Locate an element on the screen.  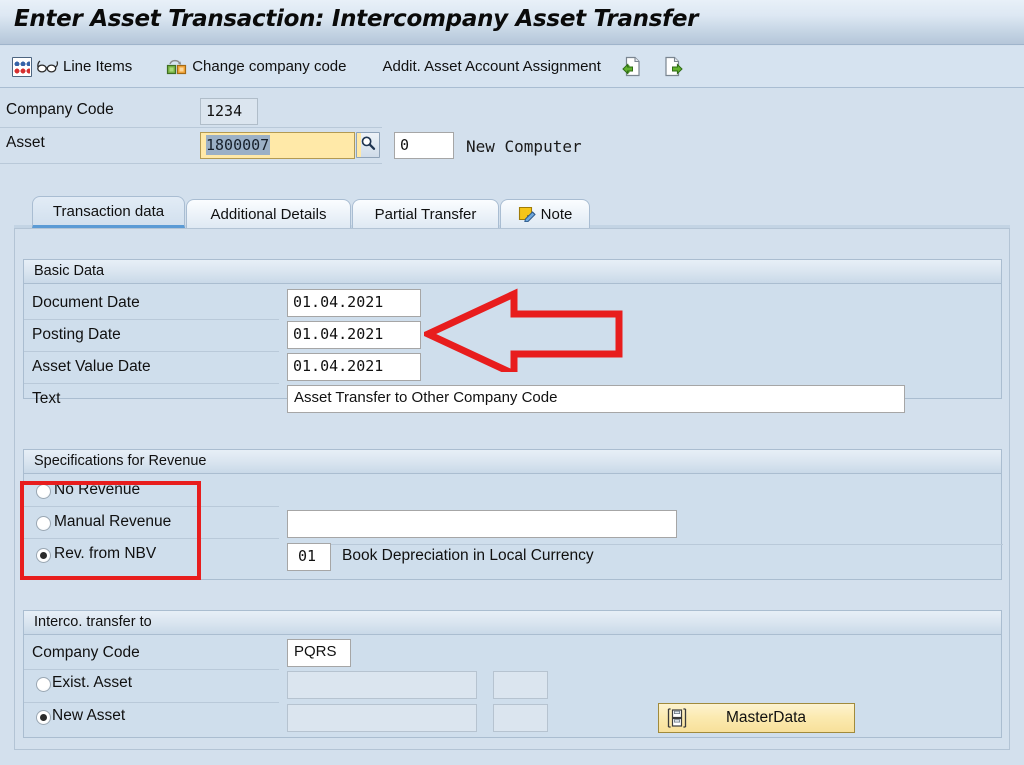
group-title-revenue: Specifications for Revenue is located at coordinates (512, 462).